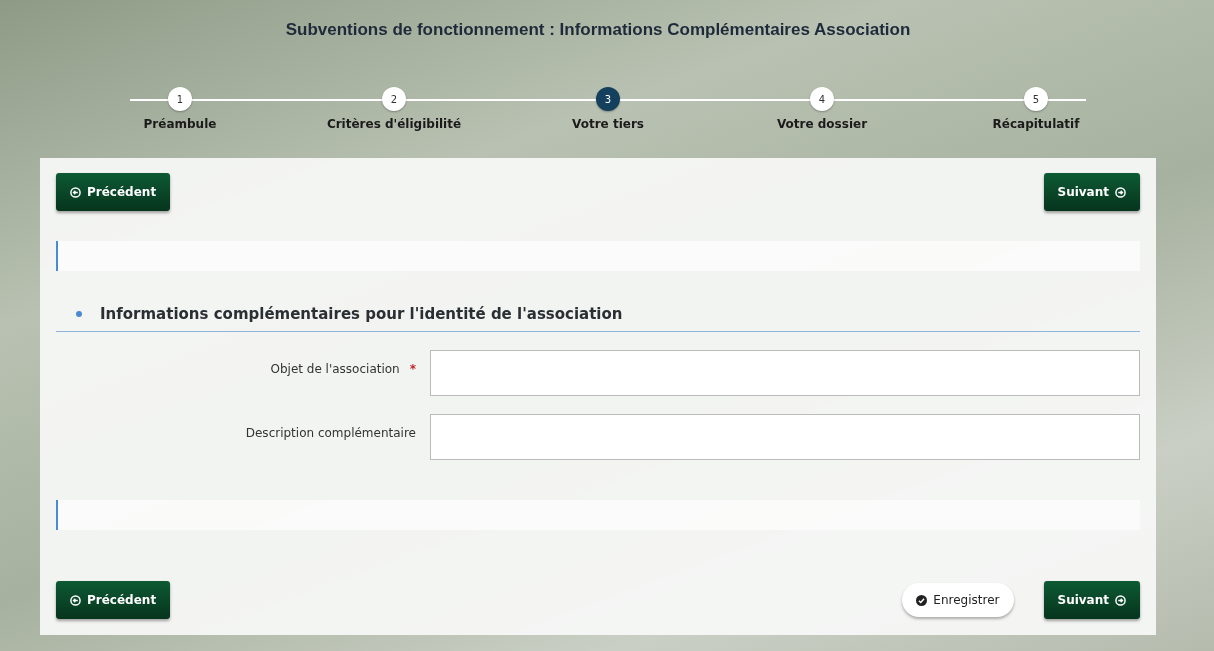 This screenshot has height=651, width=1214. What do you see at coordinates (180, 124) in the screenshot?
I see `step-label: Préambule` at bounding box center [180, 124].